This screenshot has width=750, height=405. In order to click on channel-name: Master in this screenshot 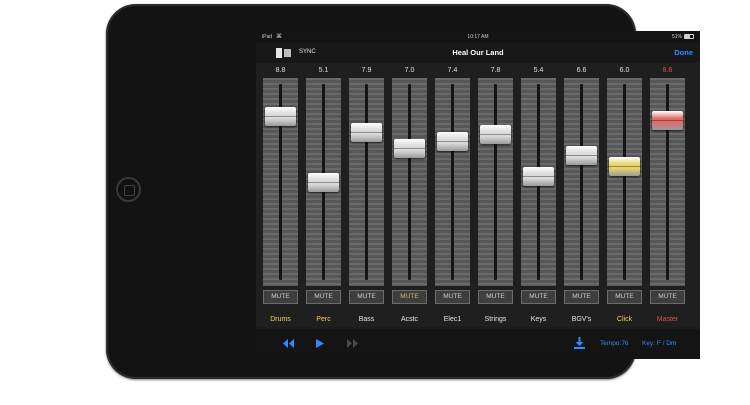, I will do `click(667, 319)`.